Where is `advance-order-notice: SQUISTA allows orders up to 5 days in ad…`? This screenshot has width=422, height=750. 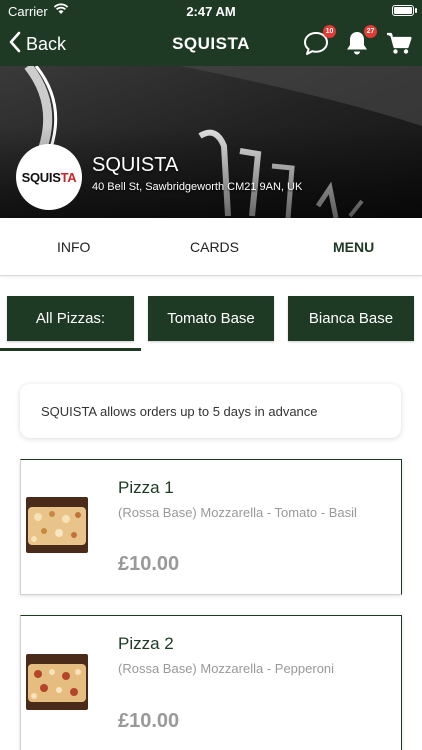 advance-order-notice: SQUISTA allows orders up to 5 days in ad… is located at coordinates (210, 411).